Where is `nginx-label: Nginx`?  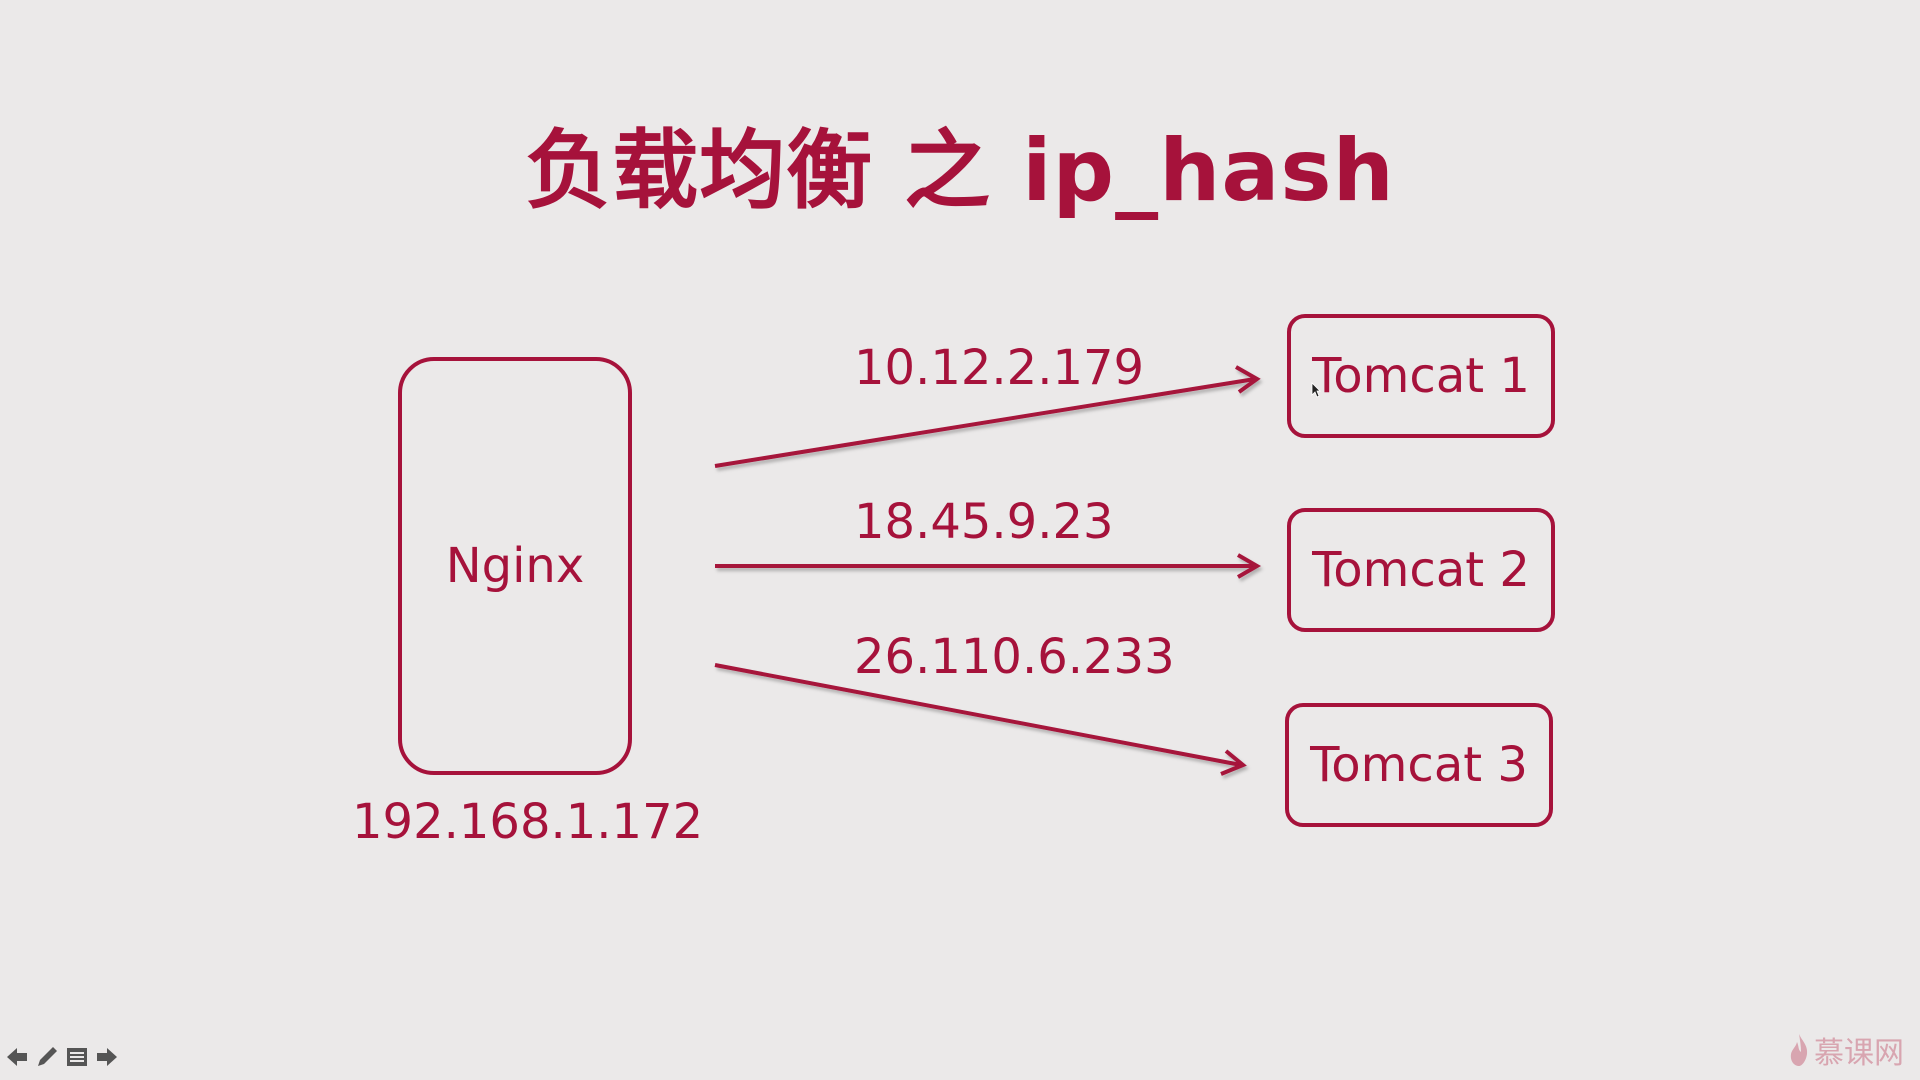
nginx-label: Nginx is located at coordinates (515, 566).